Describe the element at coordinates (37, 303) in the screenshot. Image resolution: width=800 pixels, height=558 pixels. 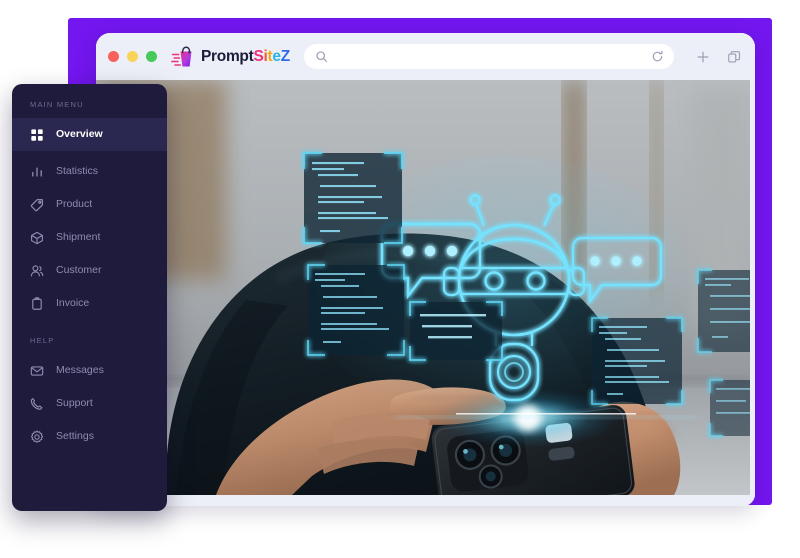
I see `clipboard-icon` at that location.